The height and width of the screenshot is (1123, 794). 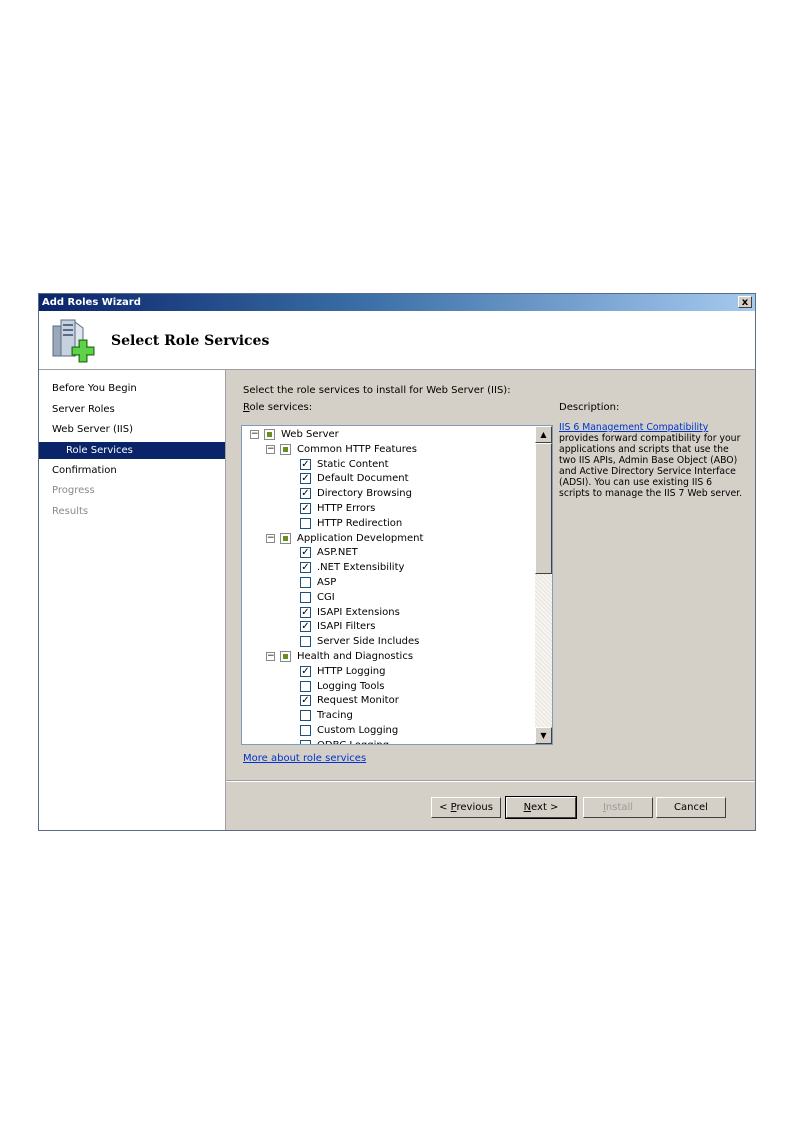 I want to click on tree-group-row: − Common HTTP Features, so click(x=387, y=449).